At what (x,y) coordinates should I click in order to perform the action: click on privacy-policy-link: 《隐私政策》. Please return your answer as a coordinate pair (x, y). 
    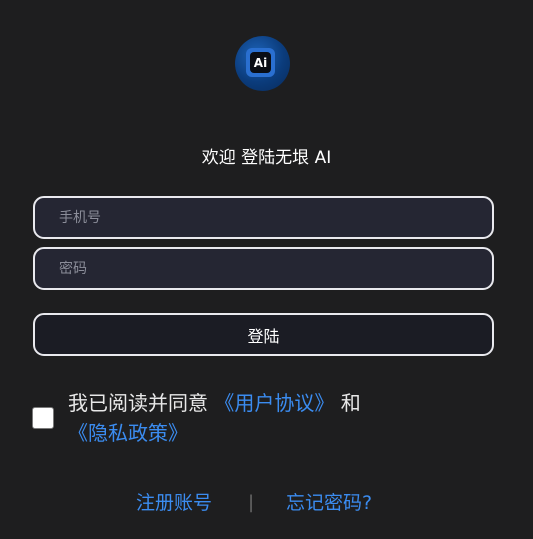
    Looking at the image, I should click on (128, 433).